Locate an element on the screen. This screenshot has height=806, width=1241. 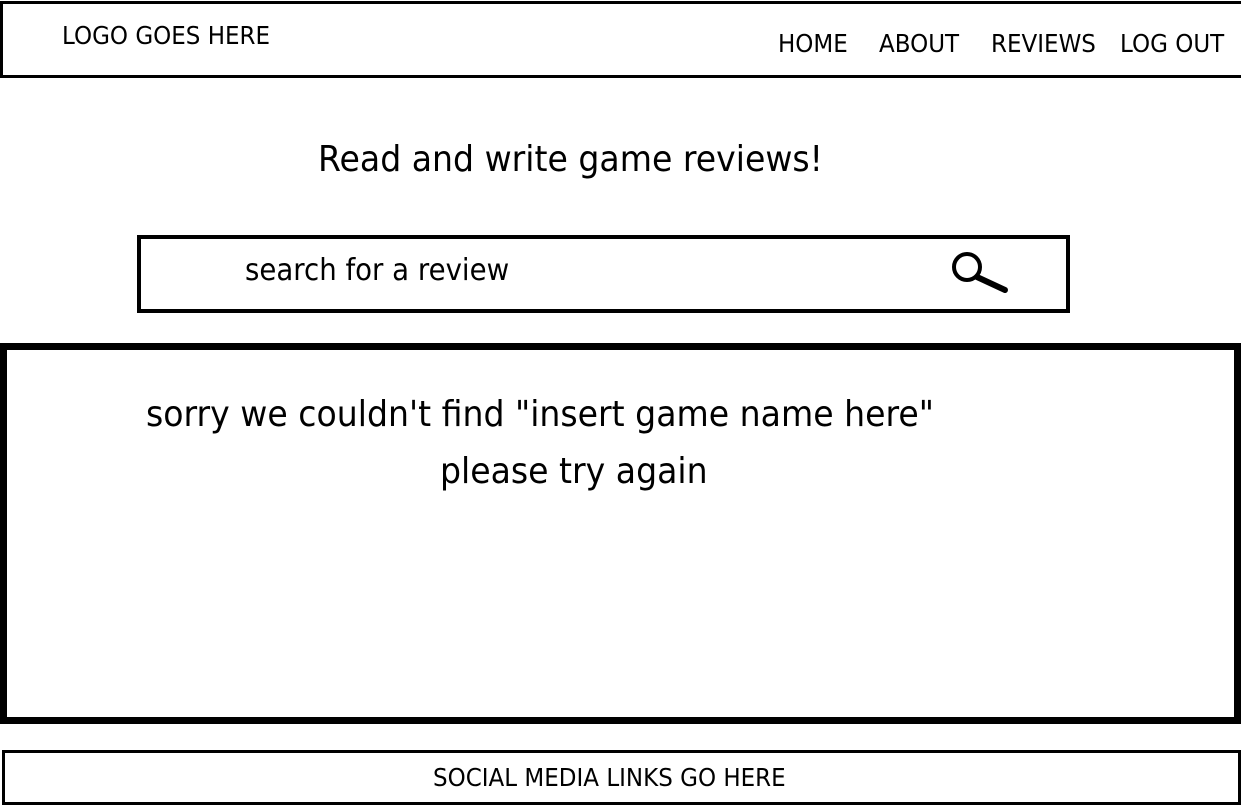
logo-placeholder: LOGO GOES HERE is located at coordinates (201, 39).